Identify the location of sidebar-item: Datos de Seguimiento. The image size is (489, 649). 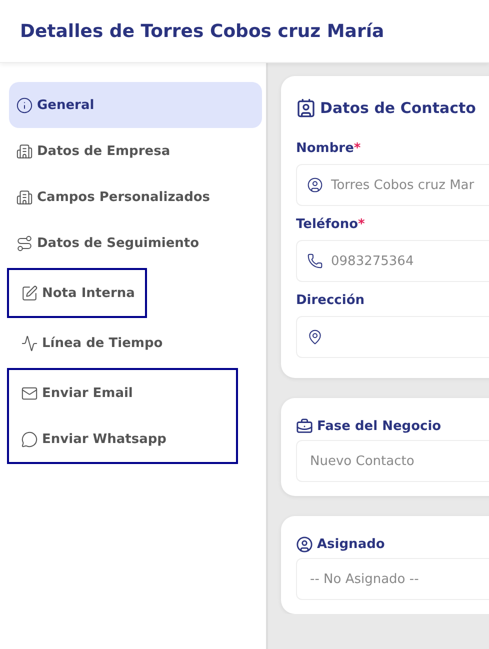
(135, 243).